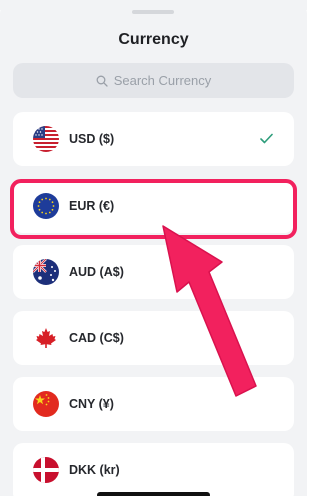  I want to click on cn-flag-icon, so click(46, 404).